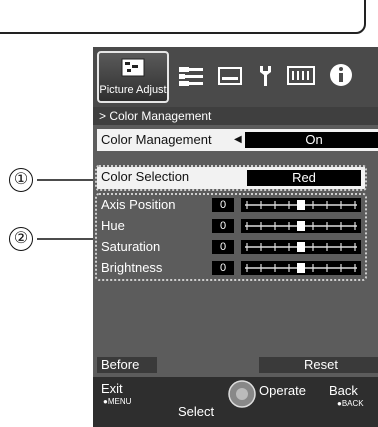 The image size is (378, 427). What do you see at coordinates (191, 76) in the screenshot?
I see `input-settings-icon` at bounding box center [191, 76].